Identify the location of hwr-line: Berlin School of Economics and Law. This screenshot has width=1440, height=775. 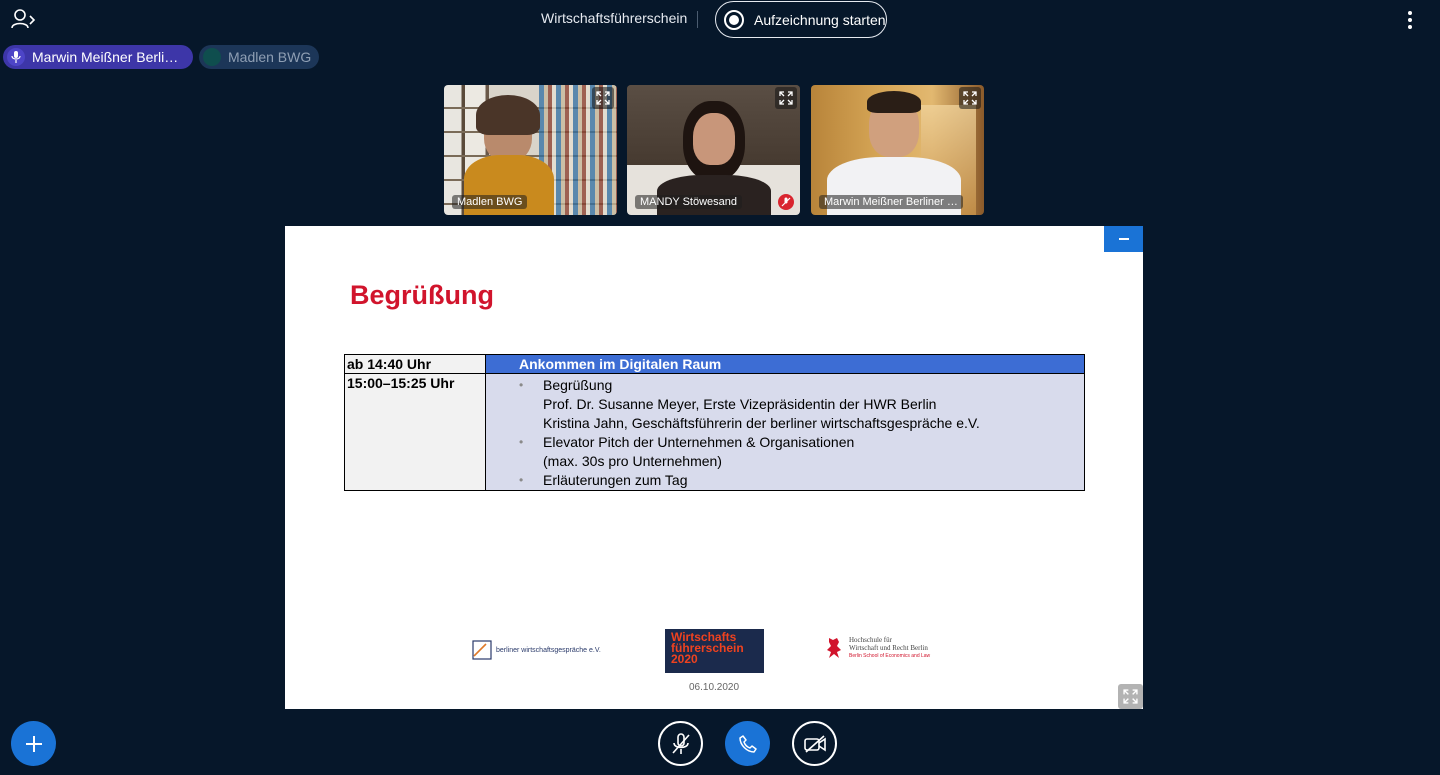
(890, 656).